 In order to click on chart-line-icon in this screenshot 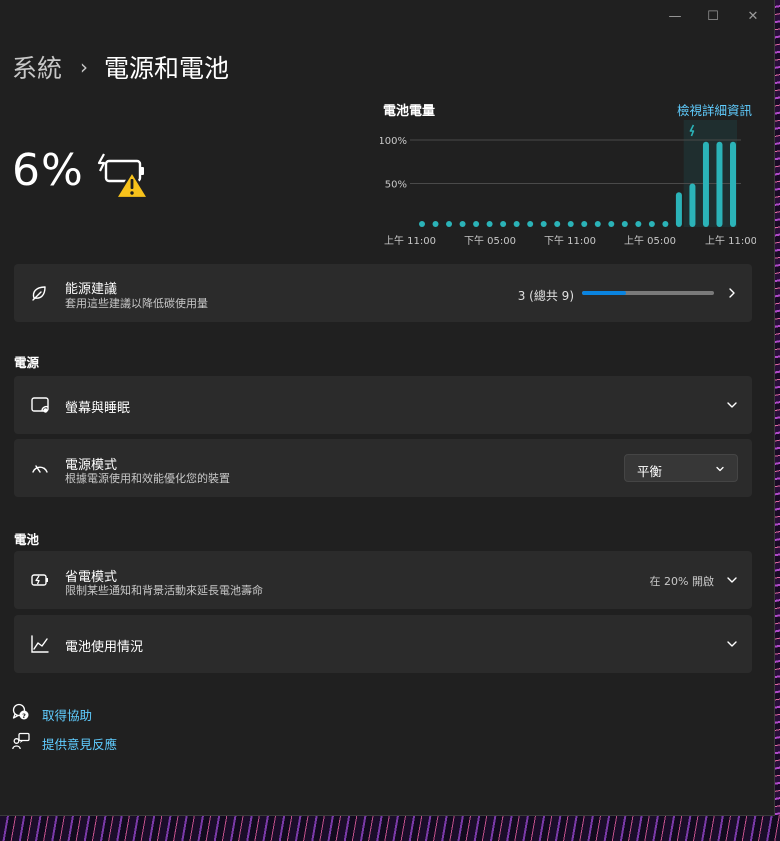, I will do `click(40, 644)`.